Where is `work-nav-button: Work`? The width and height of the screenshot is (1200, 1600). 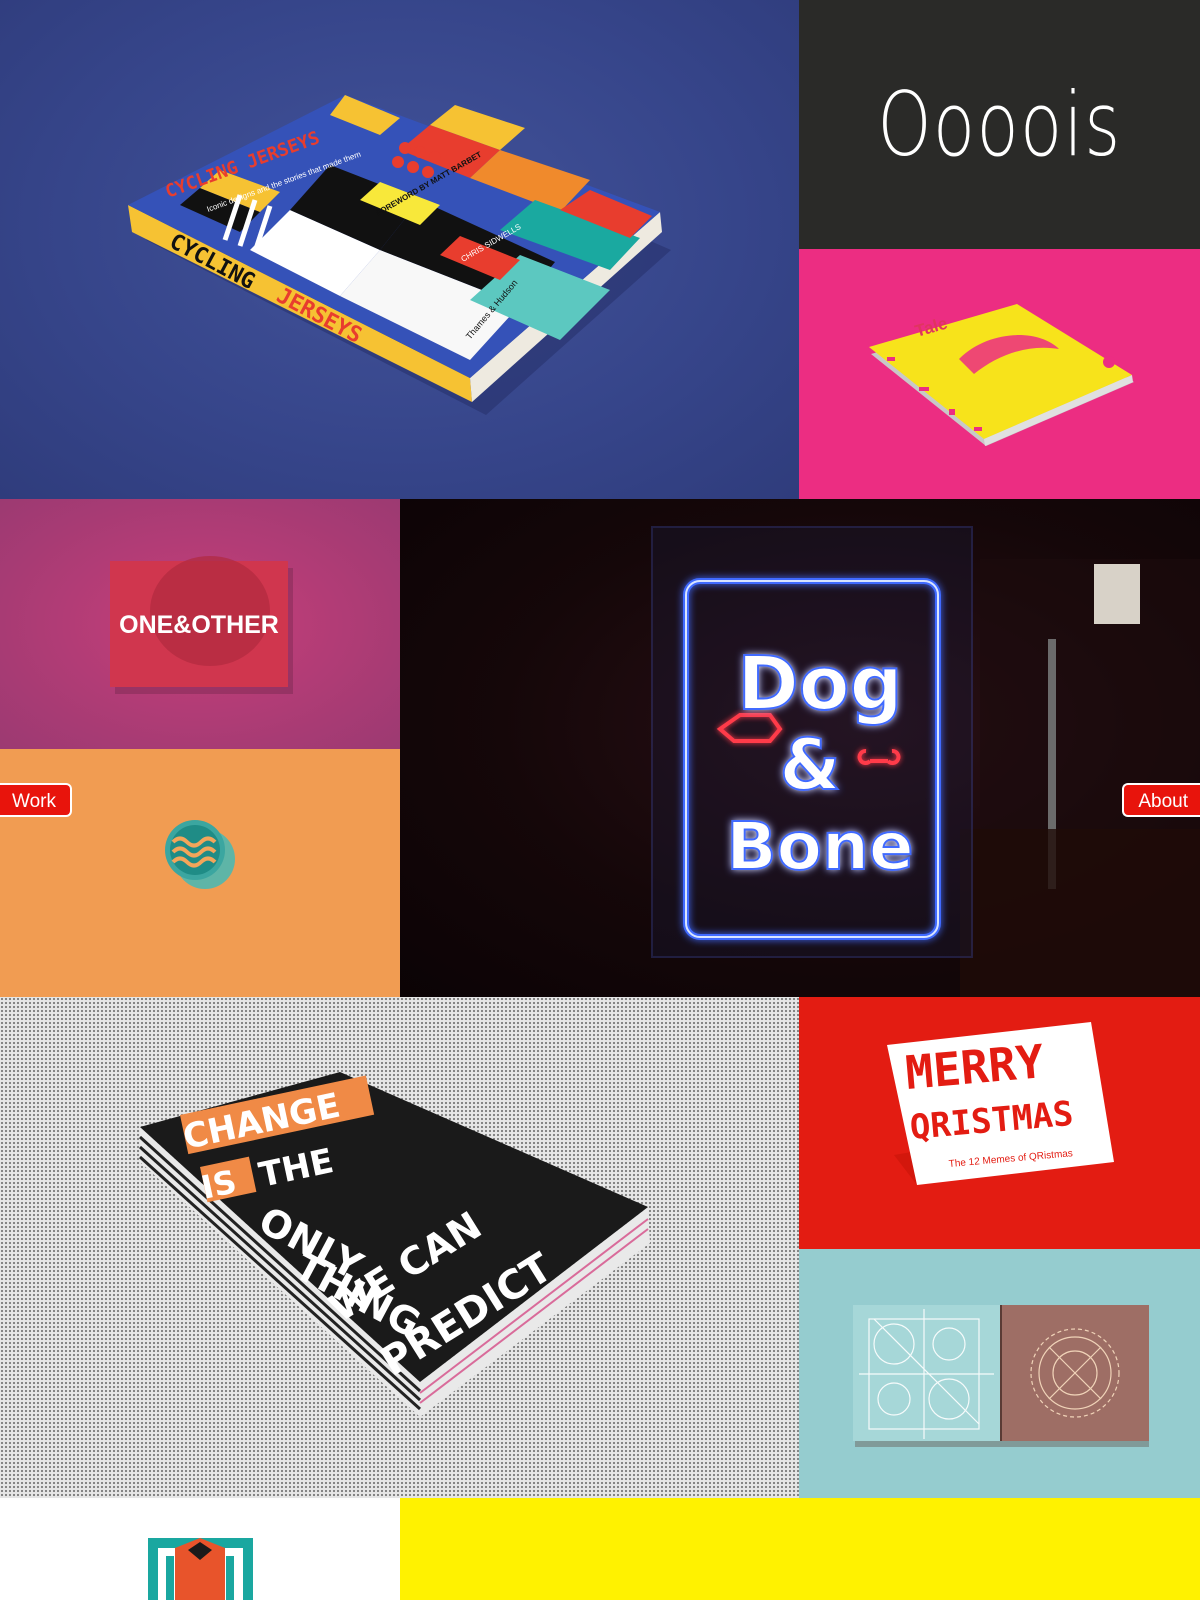 work-nav-button: Work is located at coordinates (36, 800).